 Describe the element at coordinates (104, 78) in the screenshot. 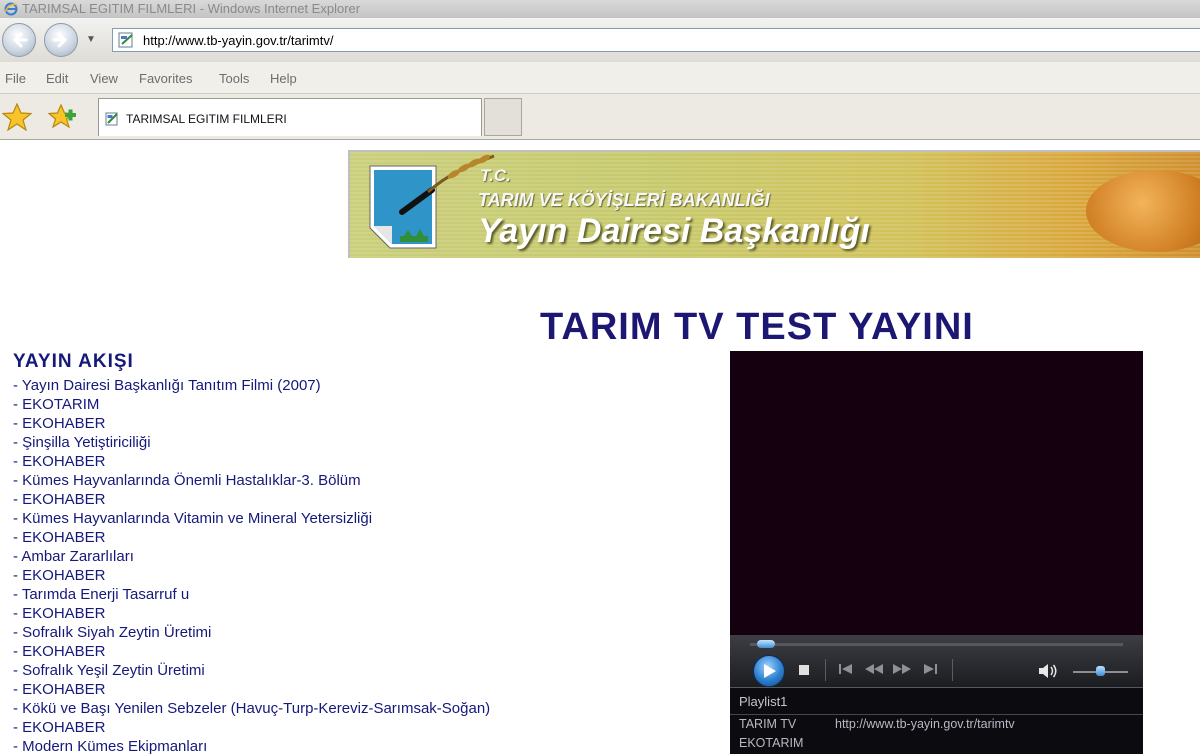

I see `menu-view: View` at that location.